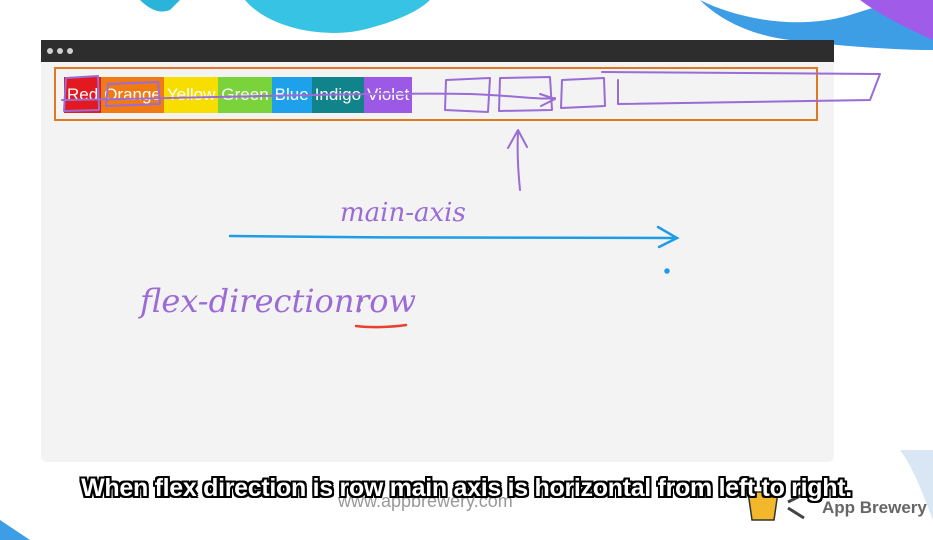 This screenshot has height=540, width=933. What do you see at coordinates (517, 160) in the screenshot?
I see `up-arrow` at bounding box center [517, 160].